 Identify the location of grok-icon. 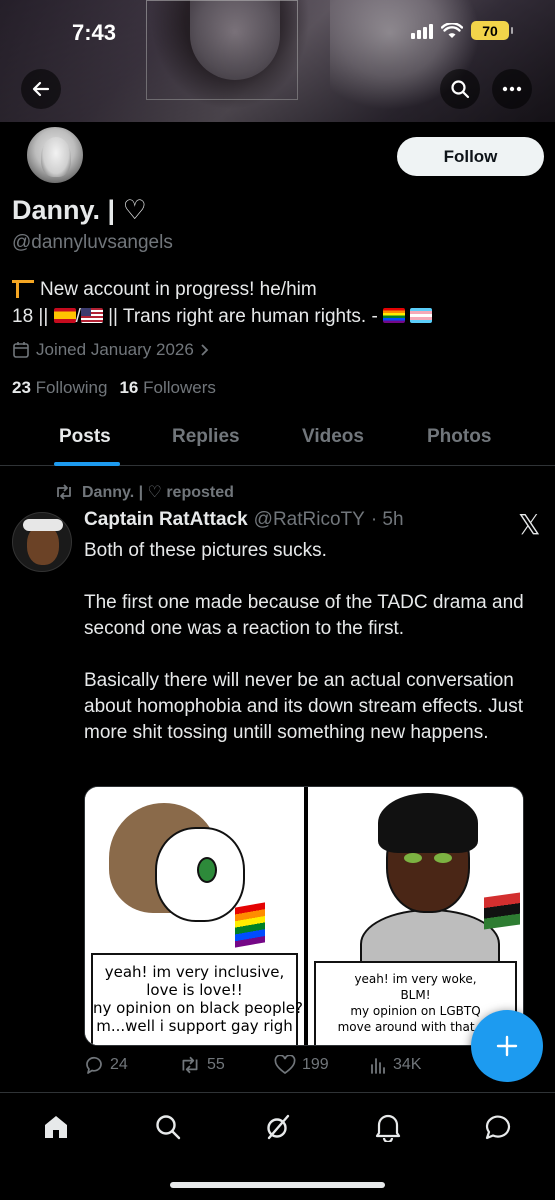
(278, 1127).